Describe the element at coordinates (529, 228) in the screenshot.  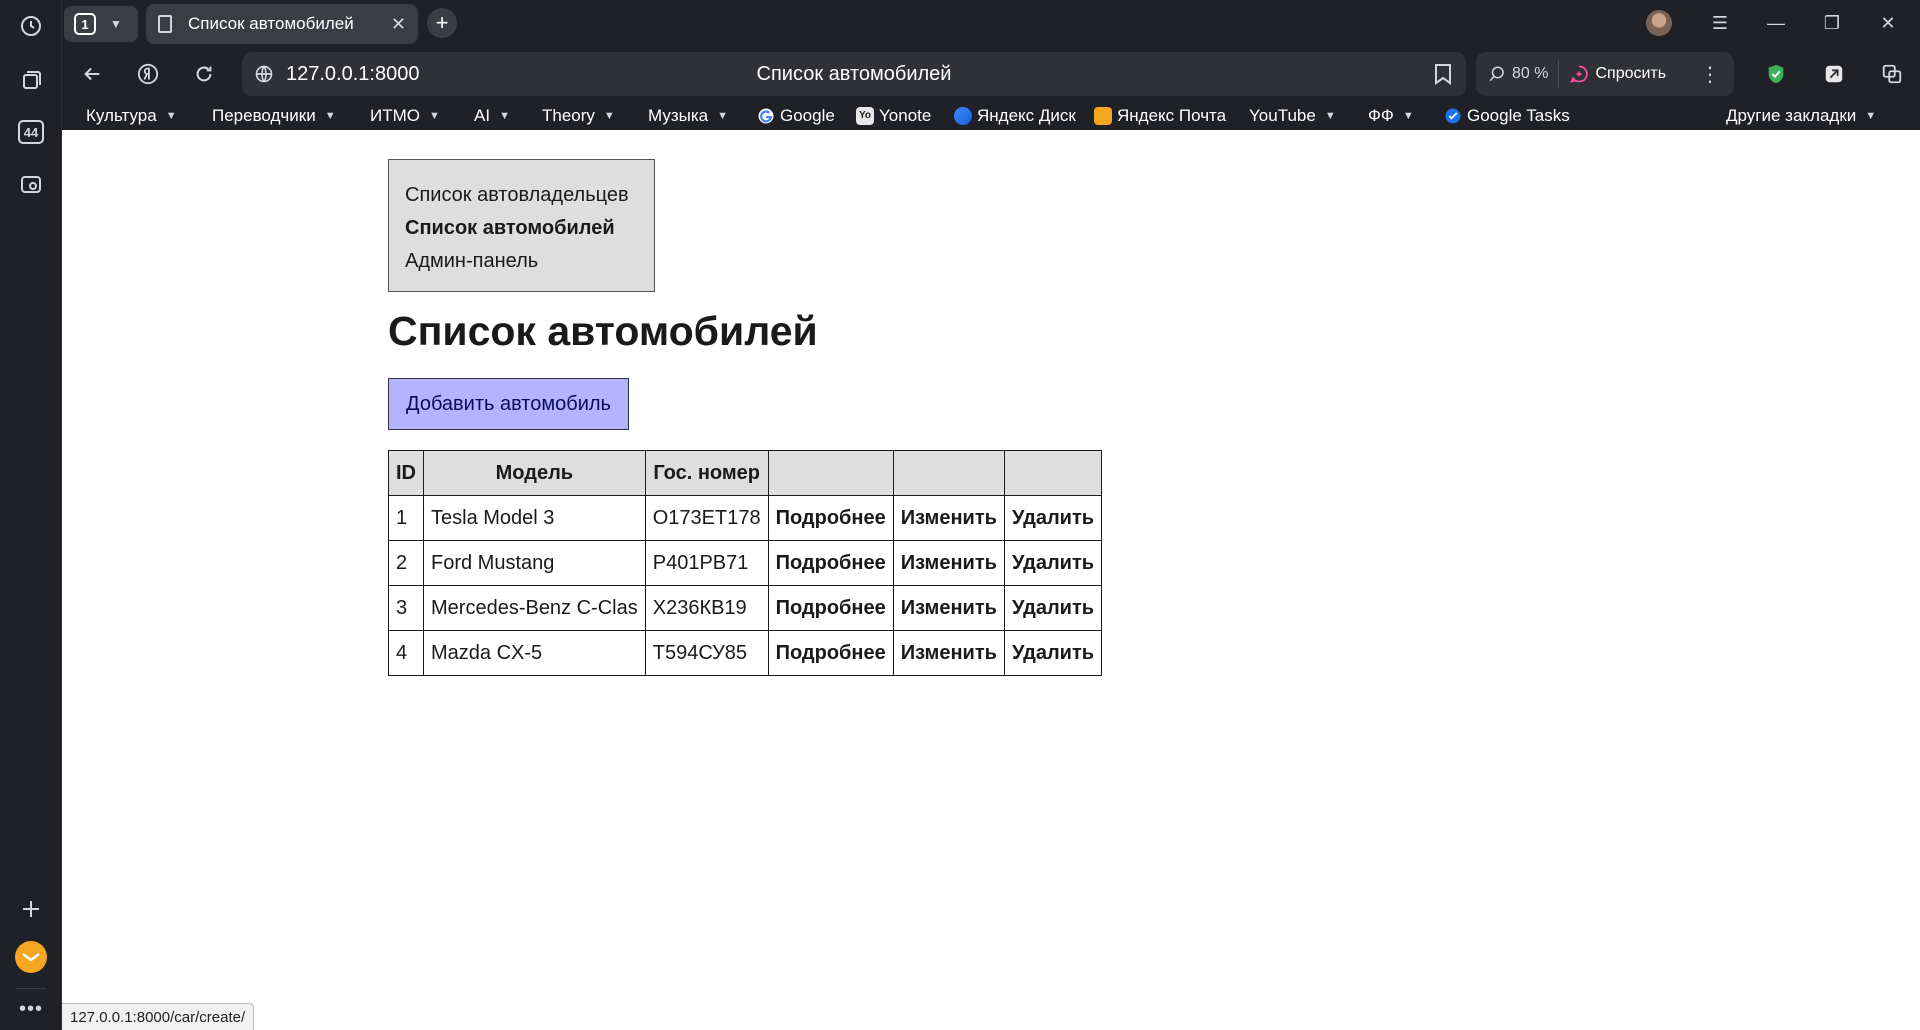
I see `nav-link-cars: Список автомобилей` at that location.